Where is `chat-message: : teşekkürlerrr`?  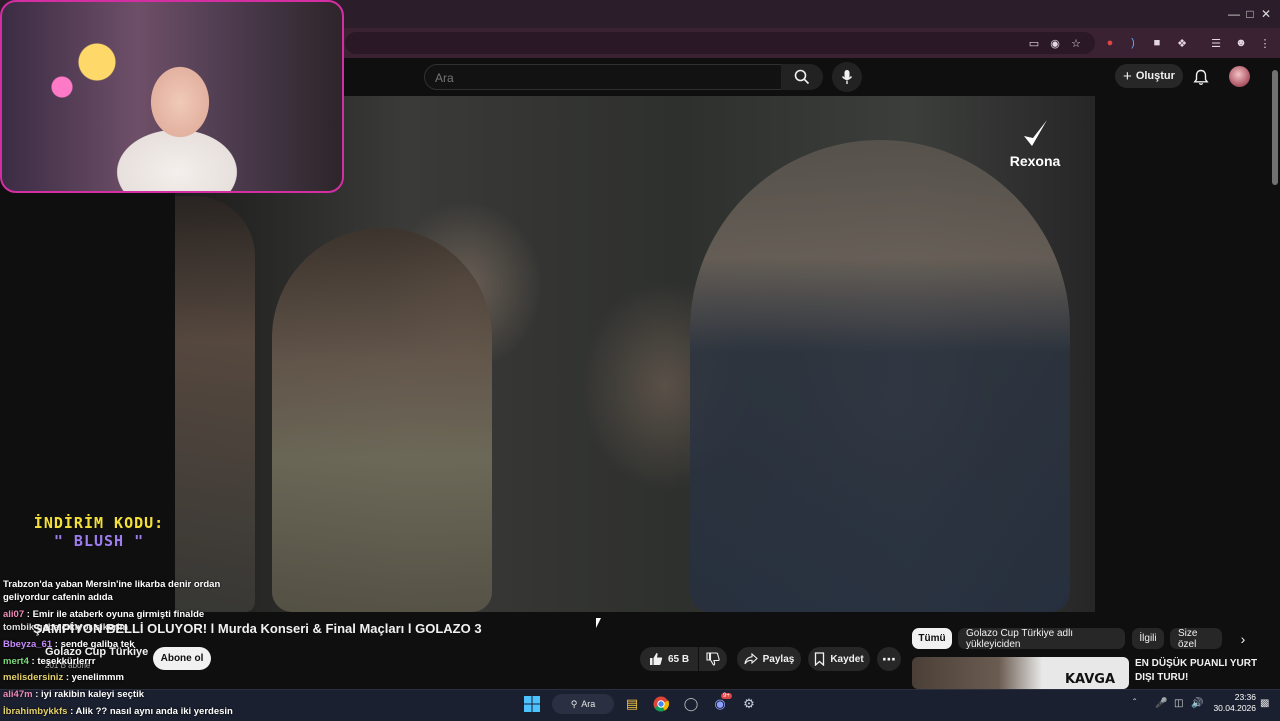 chat-message: : teşekkürlerrr is located at coordinates (63, 661).